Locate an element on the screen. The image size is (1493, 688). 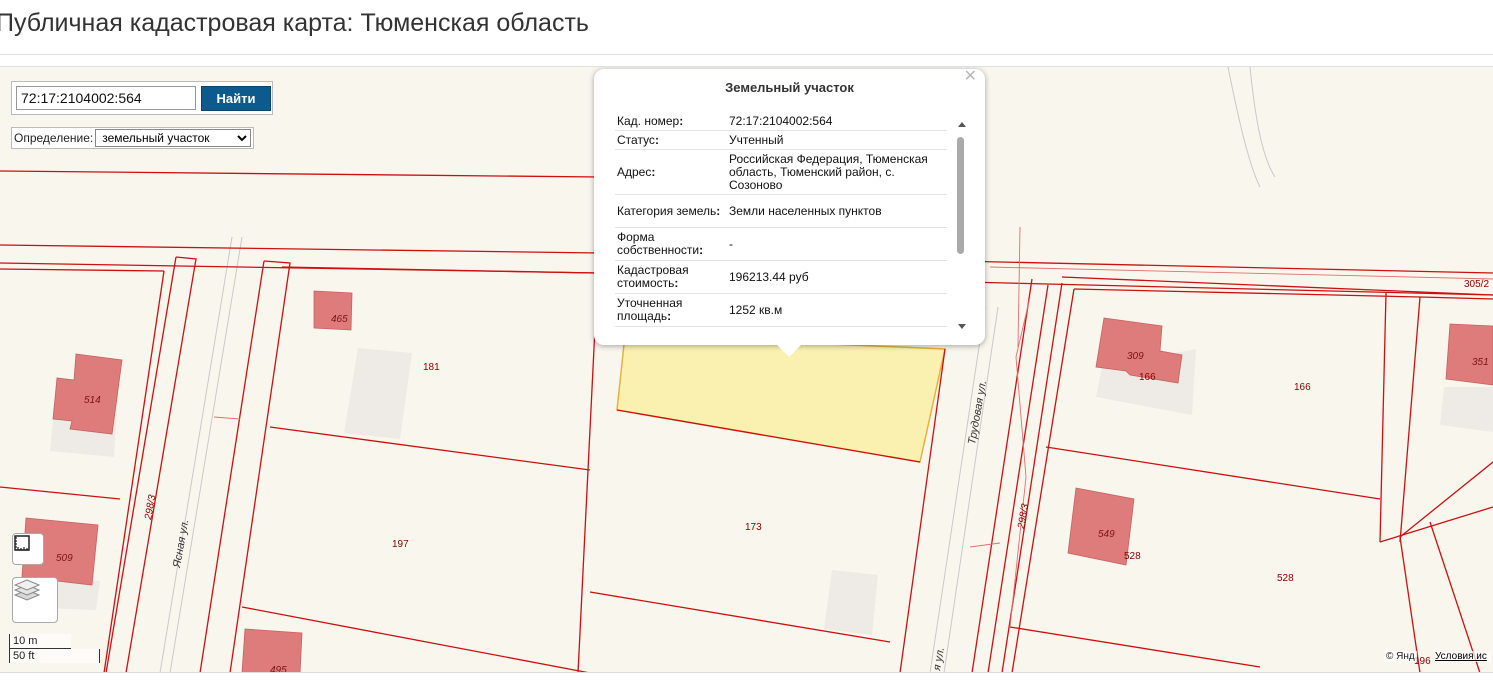
info-key: Уточненная площадь is located at coordinates (650, 309).